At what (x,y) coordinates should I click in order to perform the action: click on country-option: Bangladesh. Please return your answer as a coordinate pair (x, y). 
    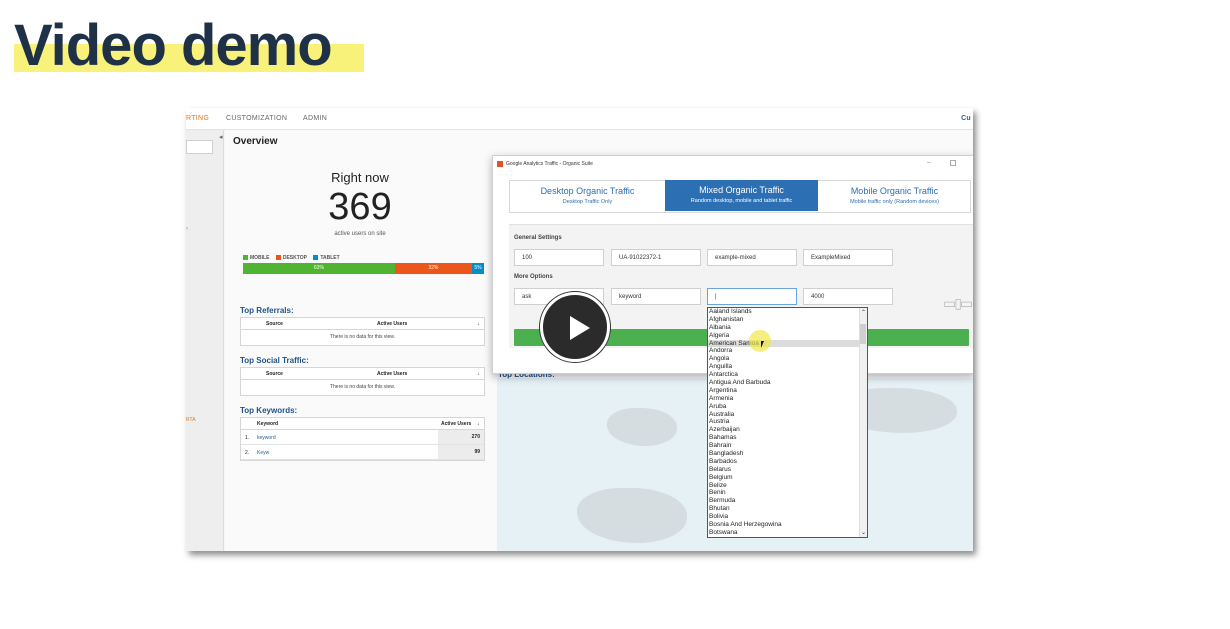
    Looking at the image, I should click on (787, 454).